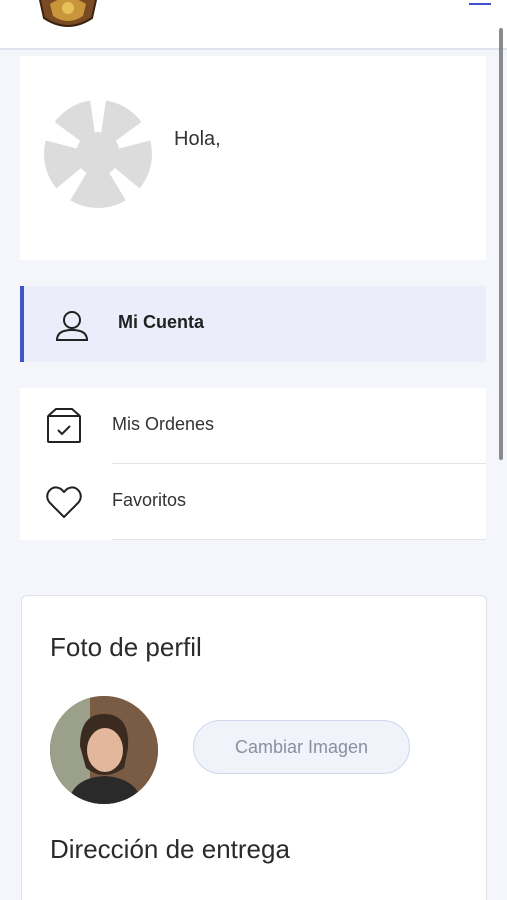 The image size is (507, 900). What do you see at coordinates (68, 16) in the screenshot?
I see `shield-logo-icon` at bounding box center [68, 16].